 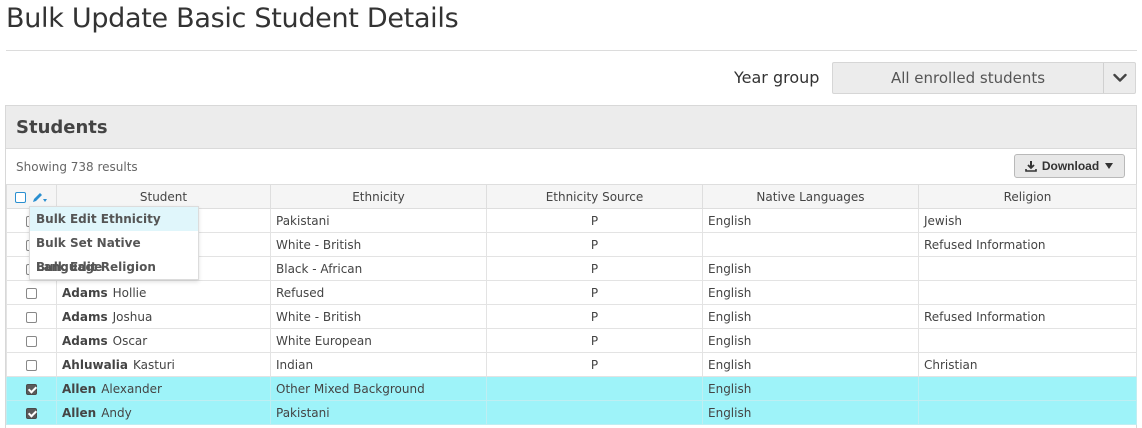 I want to click on student-cell: Allen Alexander, so click(x=163, y=388).